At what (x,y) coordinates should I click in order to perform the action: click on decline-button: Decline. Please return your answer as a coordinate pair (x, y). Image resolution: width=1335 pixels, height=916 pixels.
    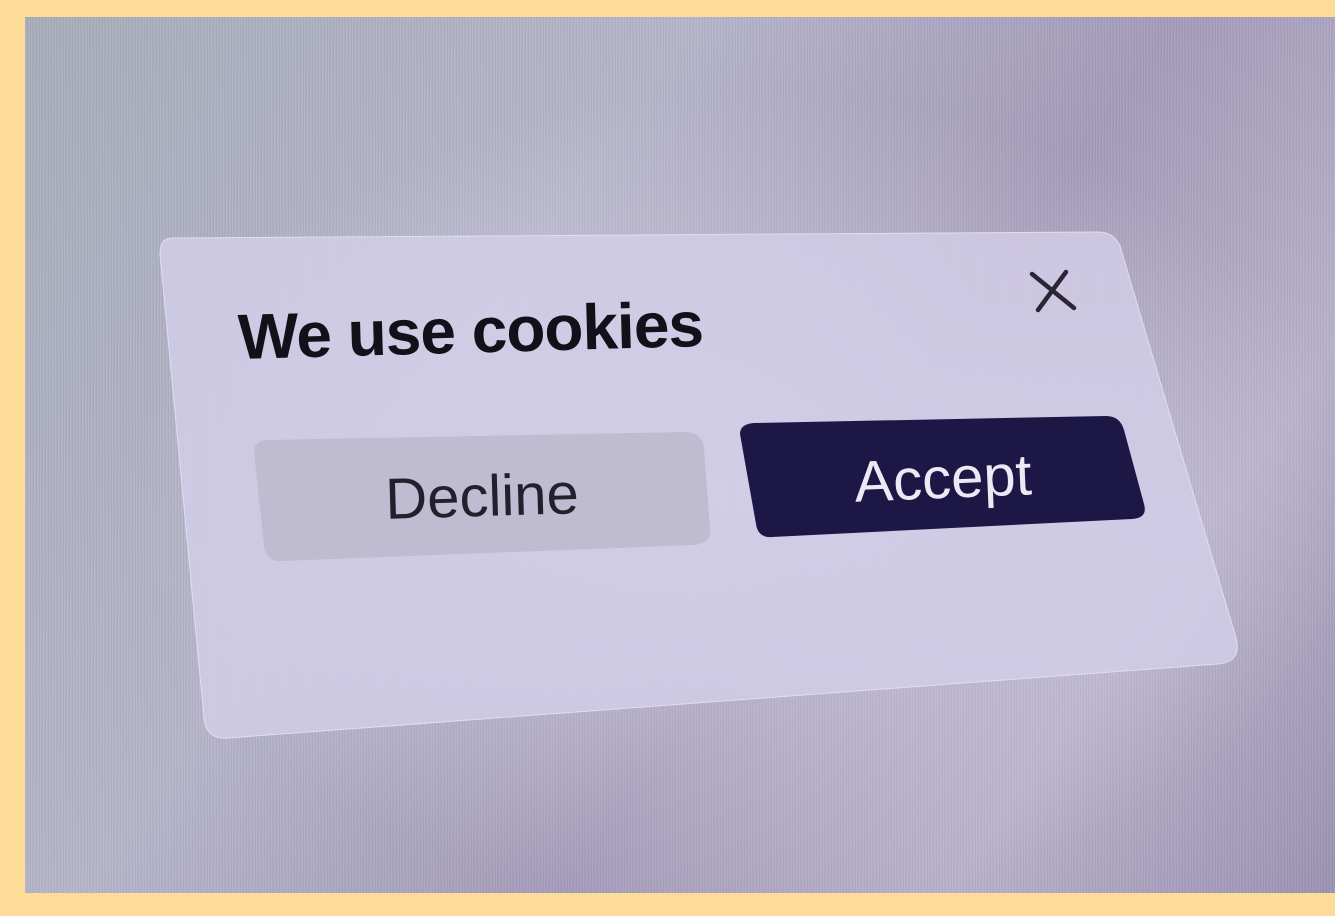
    Looking at the image, I should click on (482, 495).